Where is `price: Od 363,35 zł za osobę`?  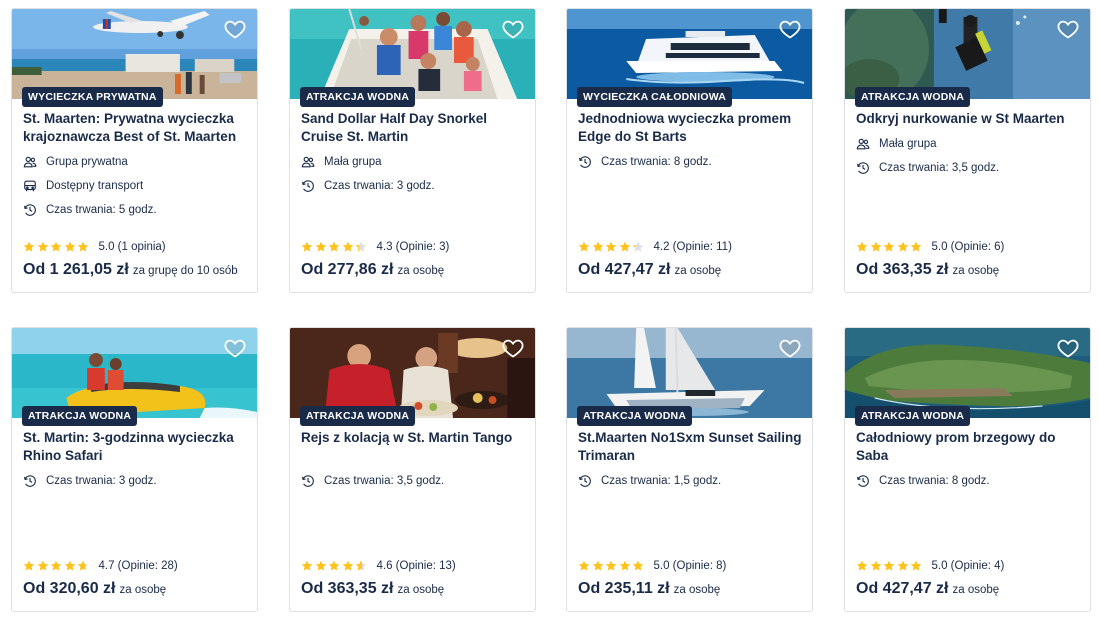
price: Od 363,35 zł za osobę is located at coordinates (372, 589).